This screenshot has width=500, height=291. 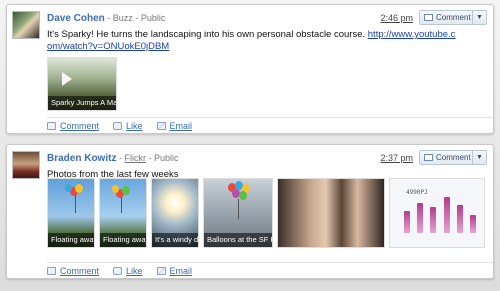 I want to click on photo-thumbnail: Balloons at the SF Ferr, so click(x=238, y=213).